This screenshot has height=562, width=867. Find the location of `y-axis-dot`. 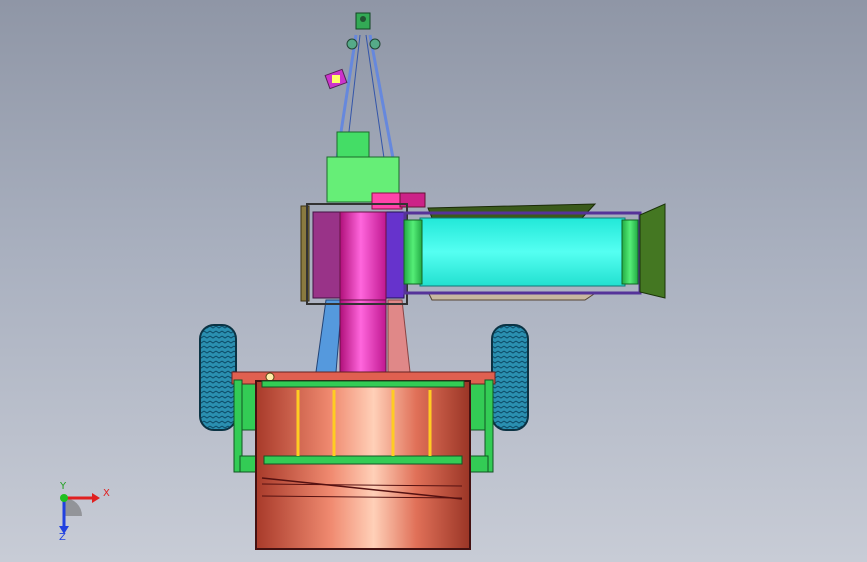

y-axis-dot is located at coordinates (64, 498).